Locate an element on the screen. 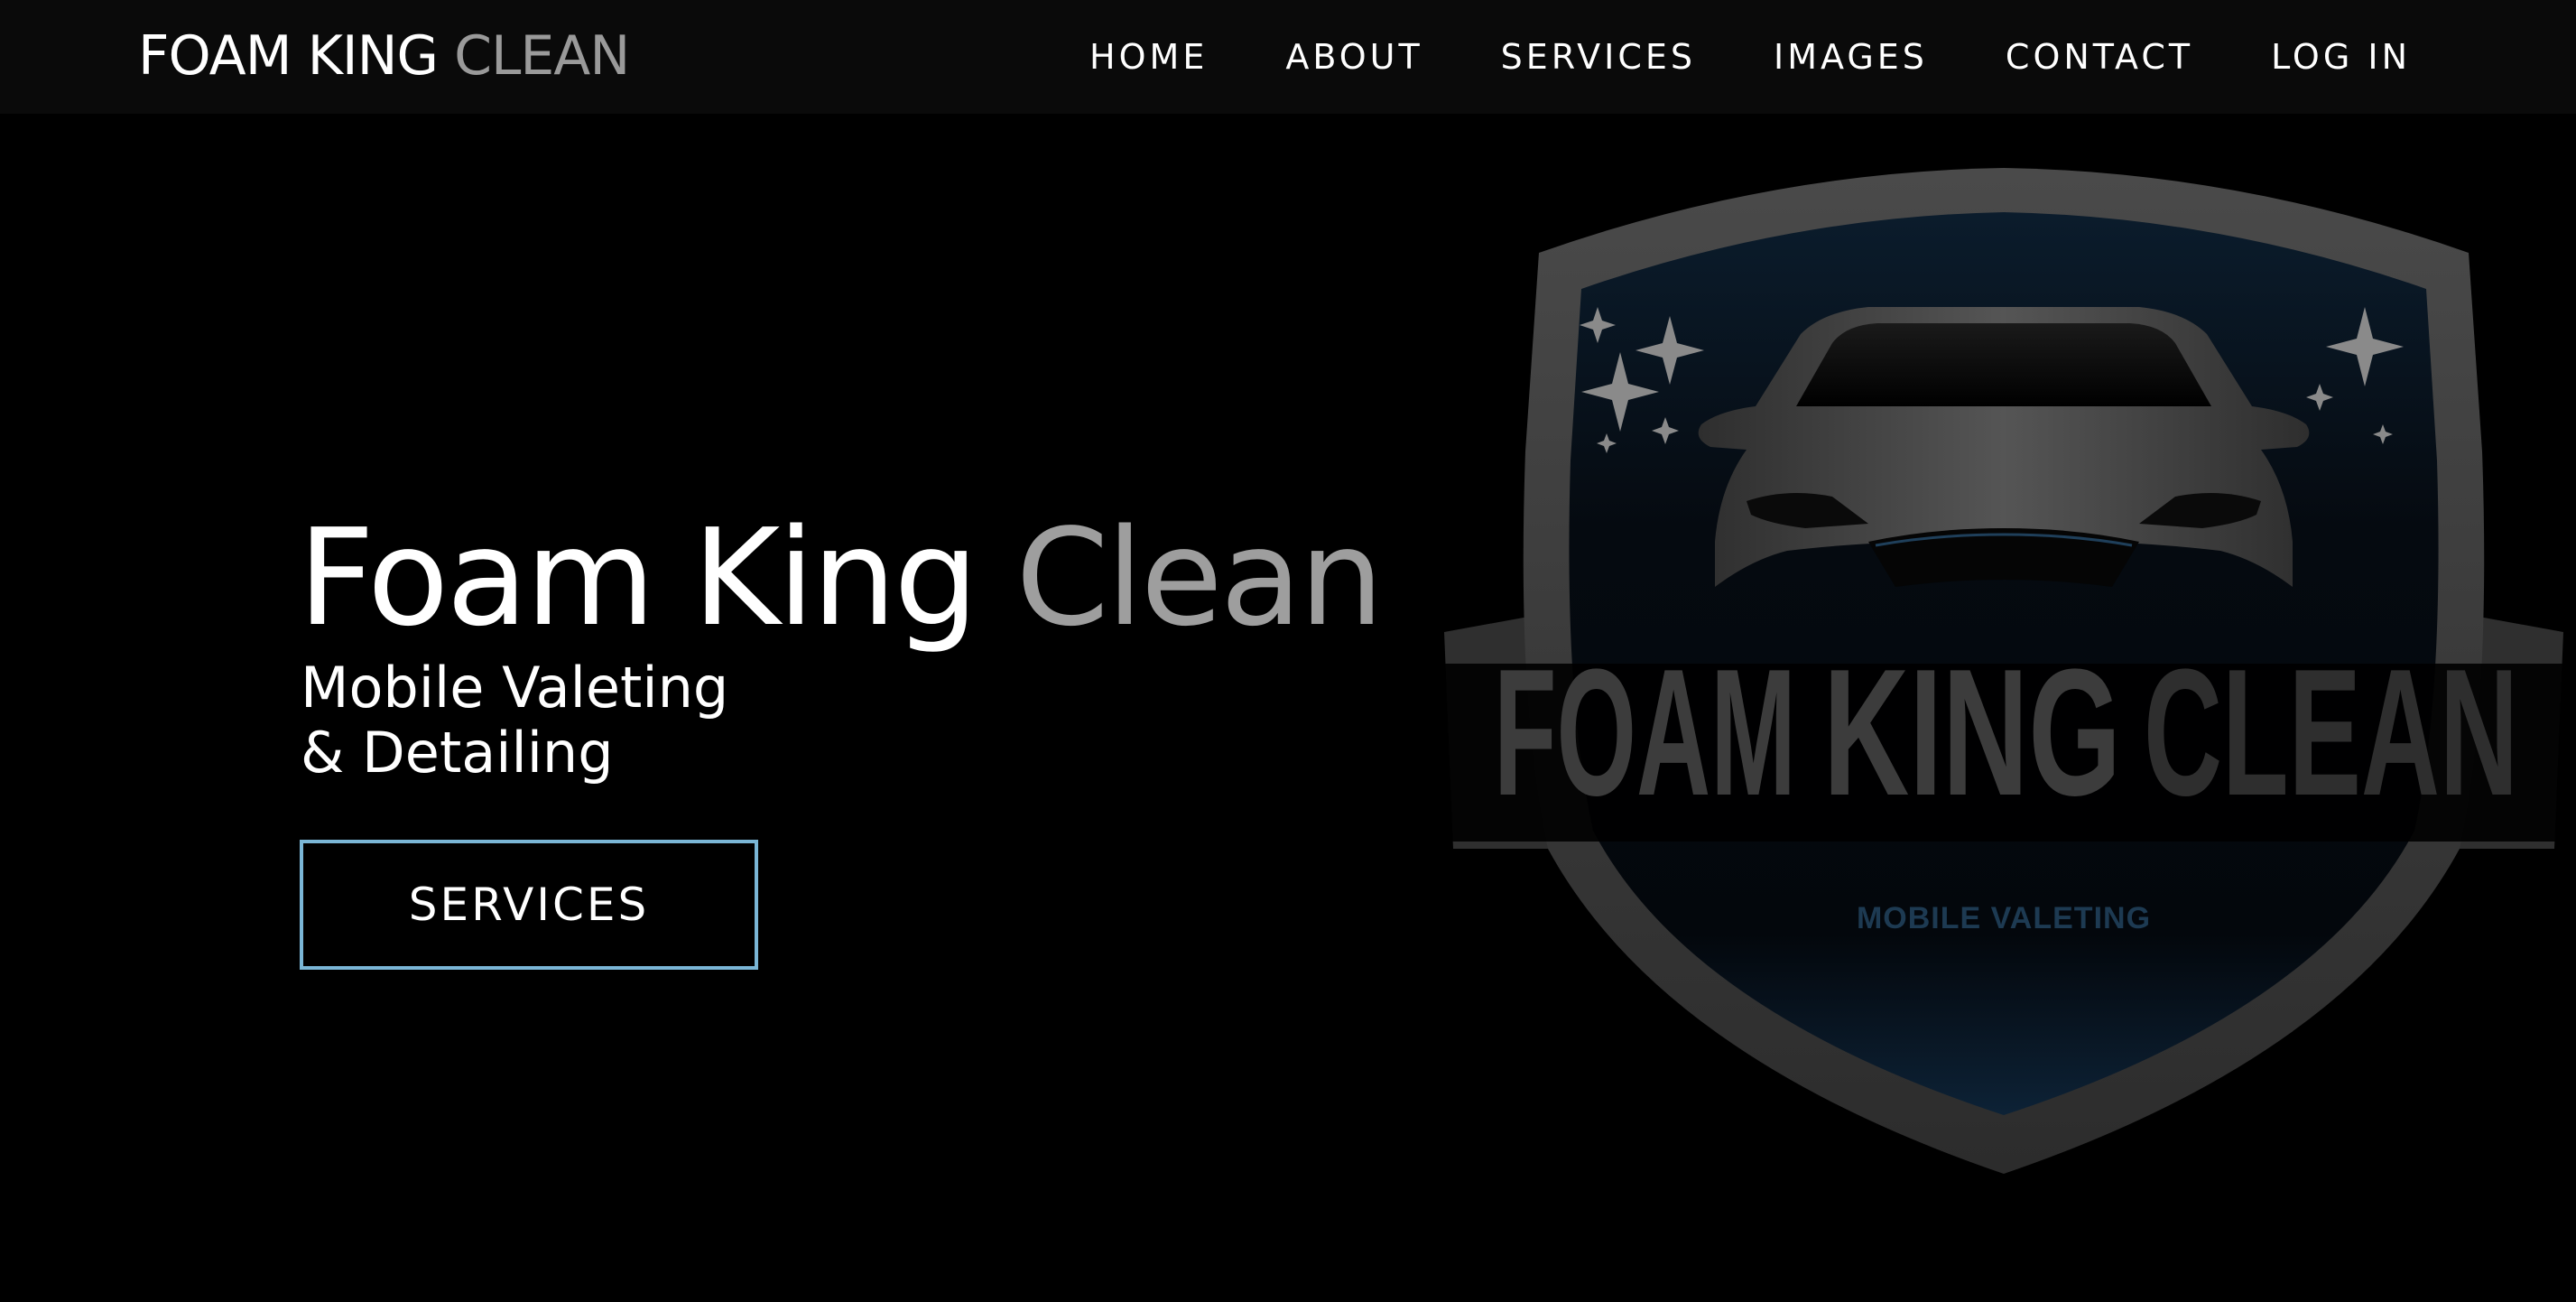  nav-link-about: ABOUT is located at coordinates (1353, 57).